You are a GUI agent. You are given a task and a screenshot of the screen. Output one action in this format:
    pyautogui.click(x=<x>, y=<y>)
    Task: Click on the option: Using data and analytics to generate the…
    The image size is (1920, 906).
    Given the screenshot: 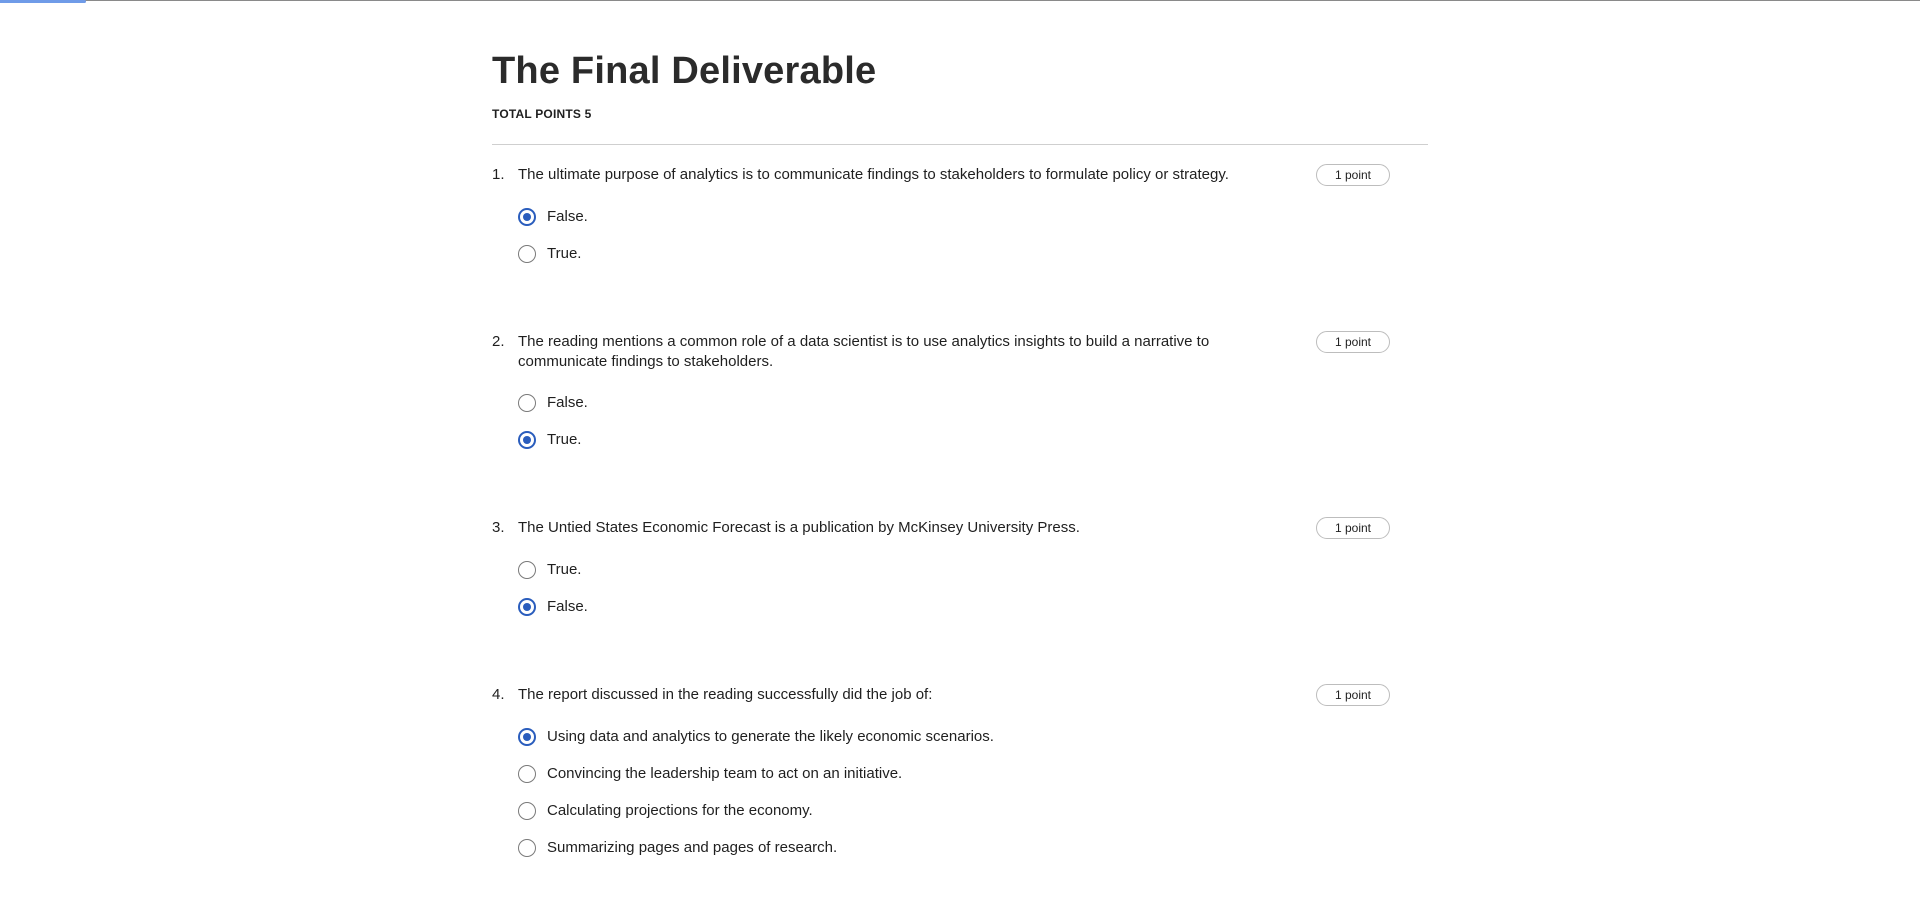 What is the action you would take?
    pyautogui.click(x=973, y=736)
    